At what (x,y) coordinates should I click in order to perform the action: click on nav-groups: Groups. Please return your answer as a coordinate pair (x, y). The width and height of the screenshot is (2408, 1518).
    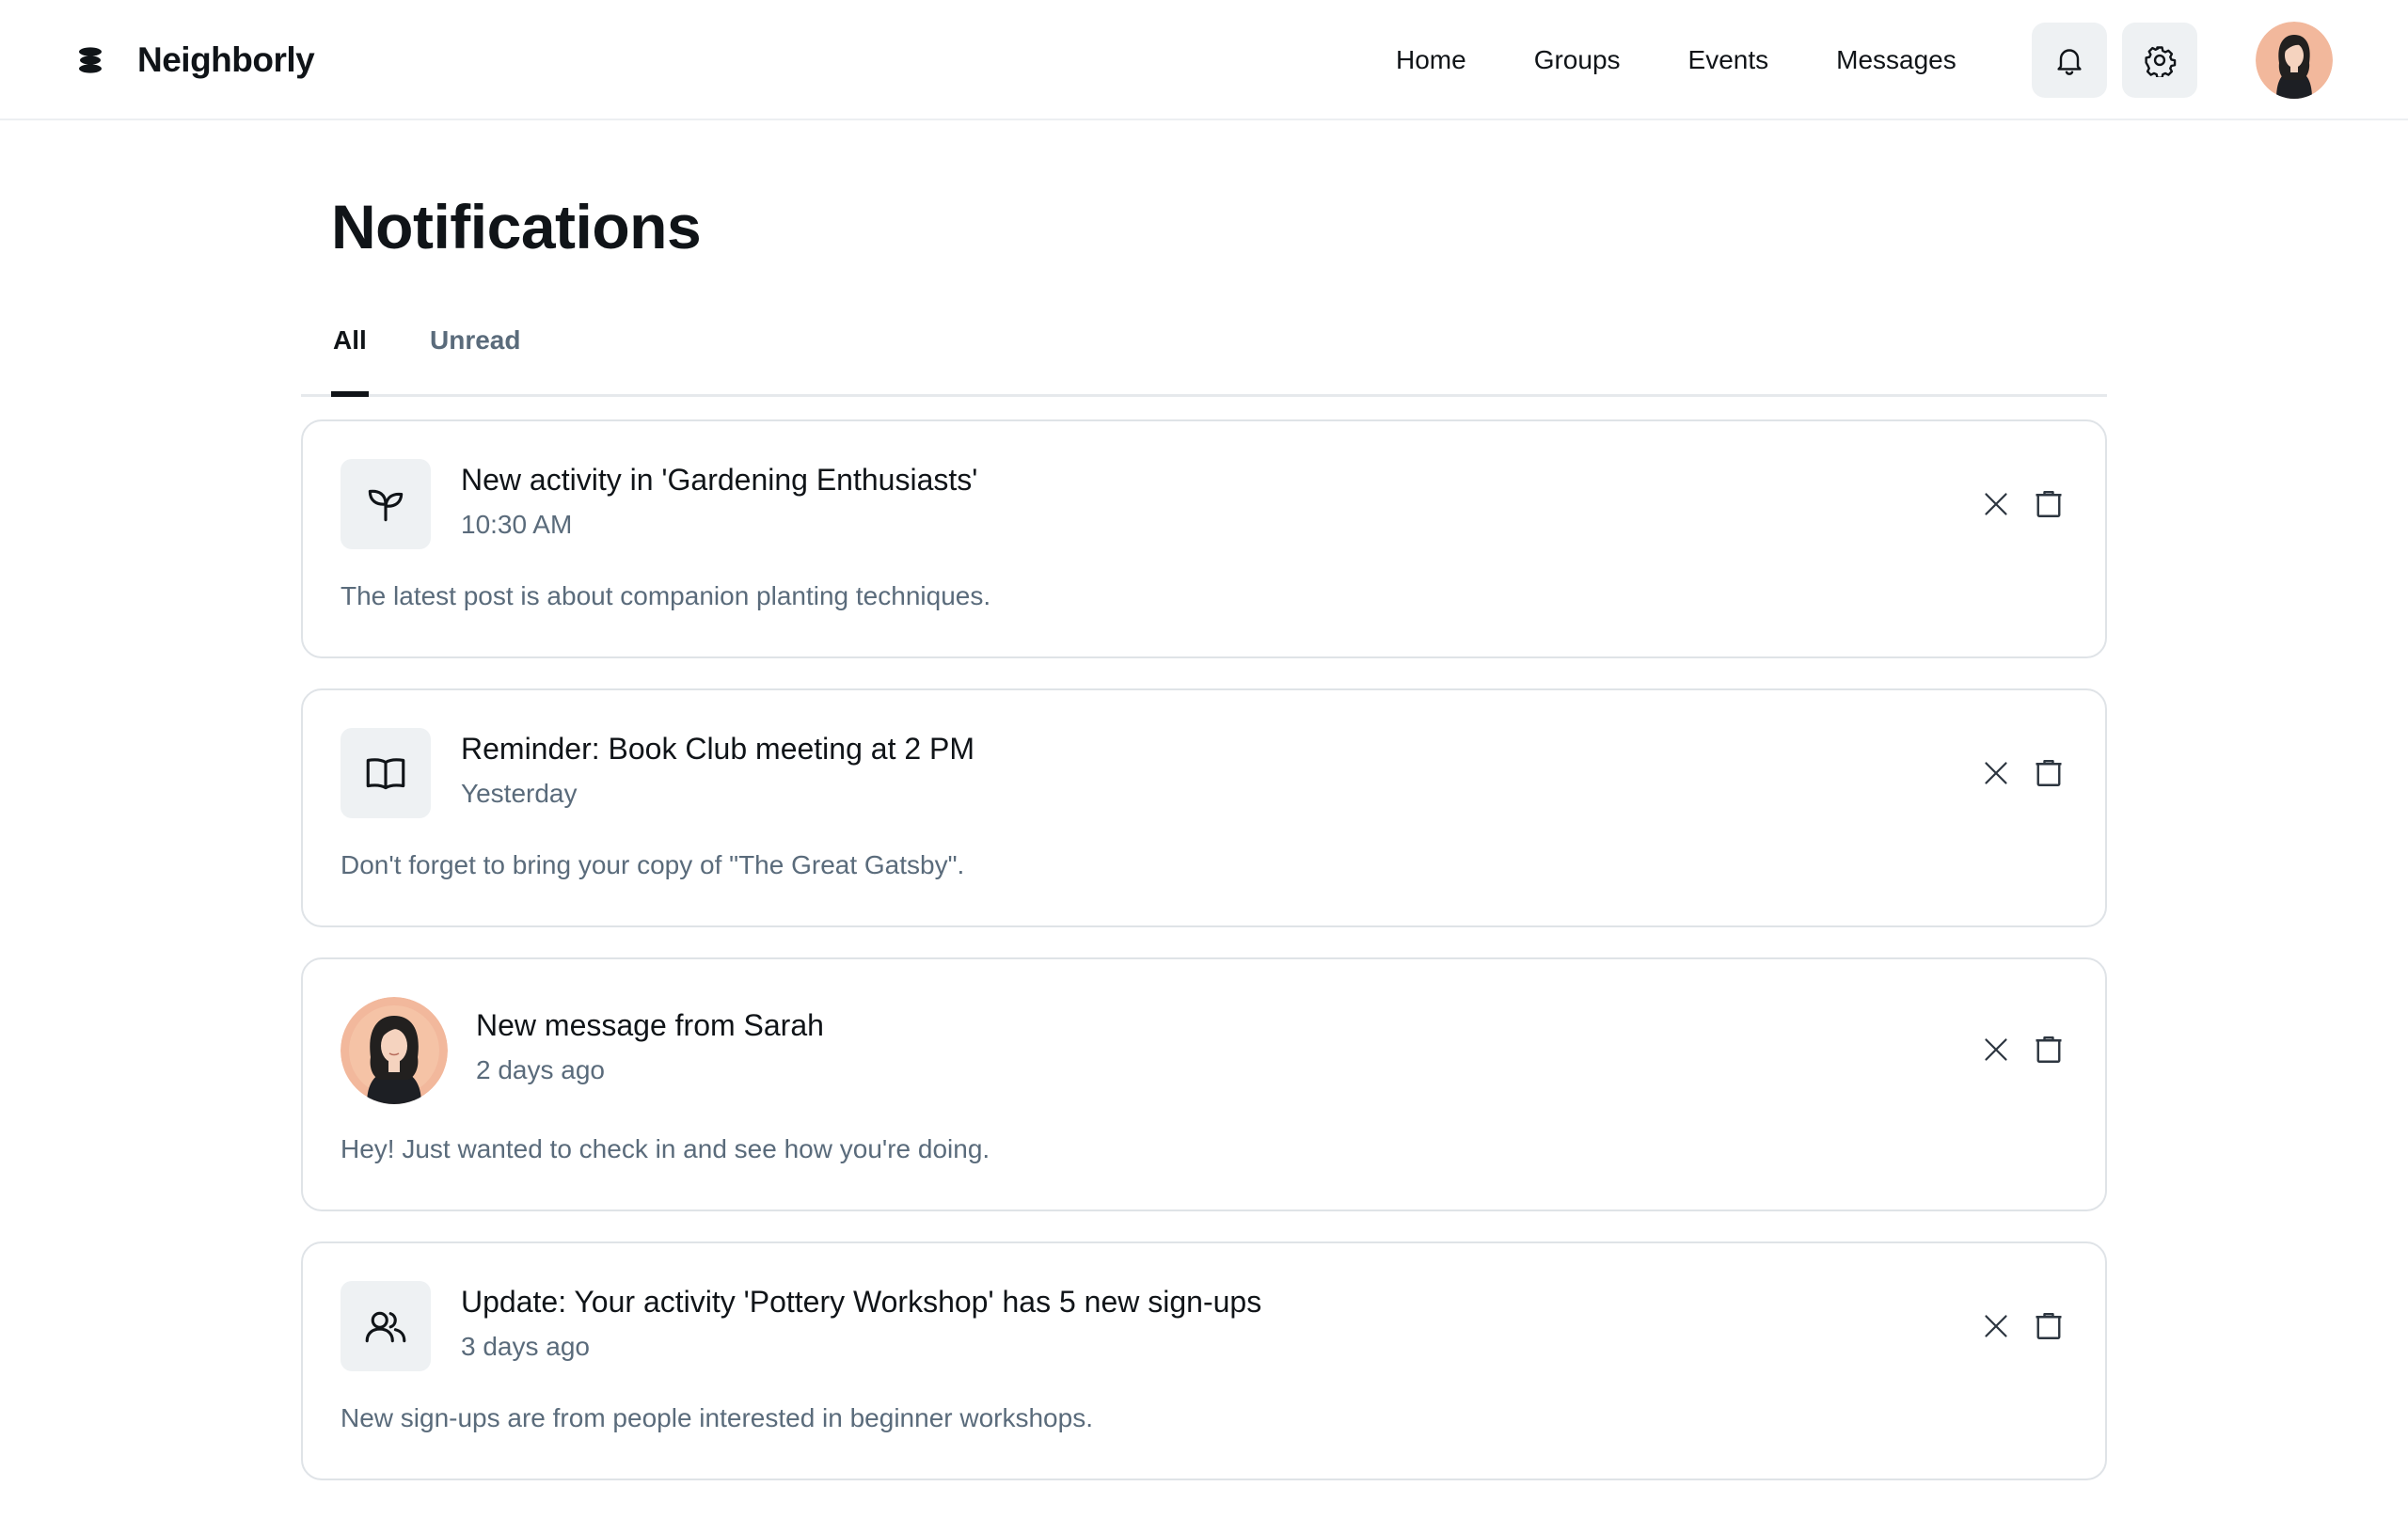
    Looking at the image, I should click on (1578, 60).